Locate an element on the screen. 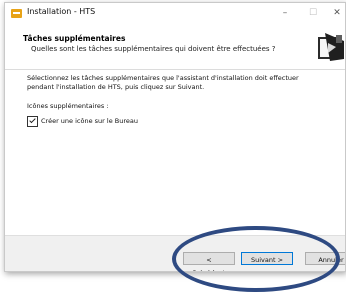 The height and width of the screenshot is (293, 346). app-icon is located at coordinates (16, 13).